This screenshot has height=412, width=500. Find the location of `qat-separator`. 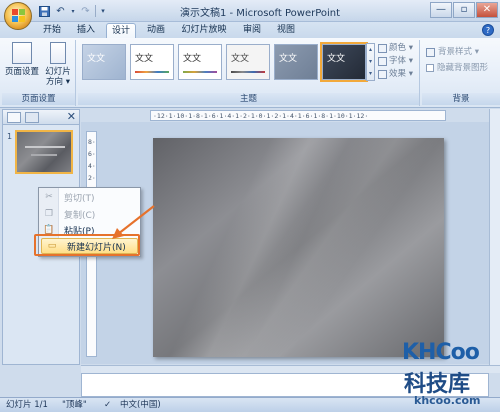

qat-separator is located at coordinates (95, 11).